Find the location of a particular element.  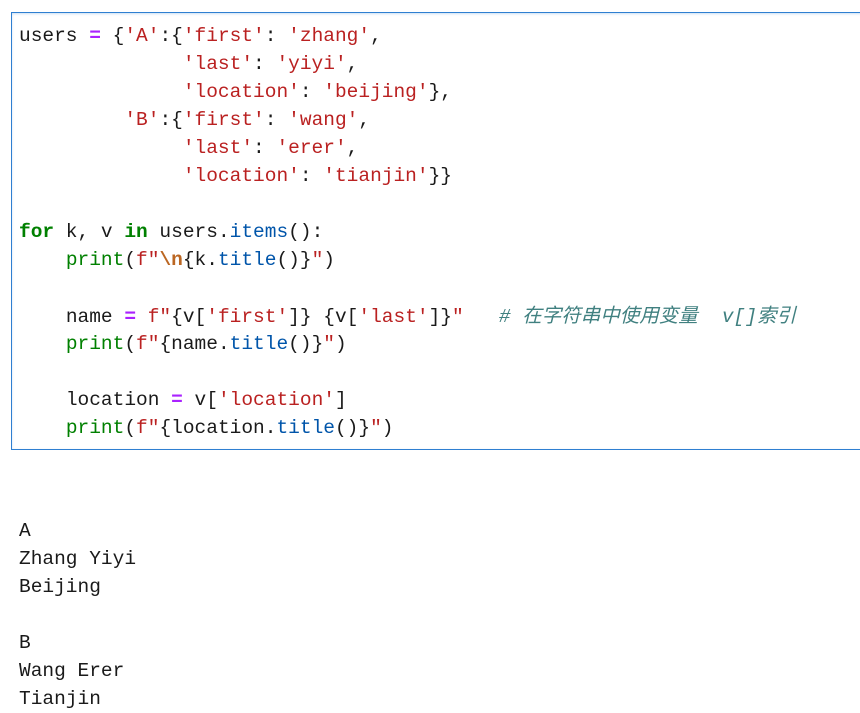

string-token: 'yiyi' is located at coordinates (311, 64).